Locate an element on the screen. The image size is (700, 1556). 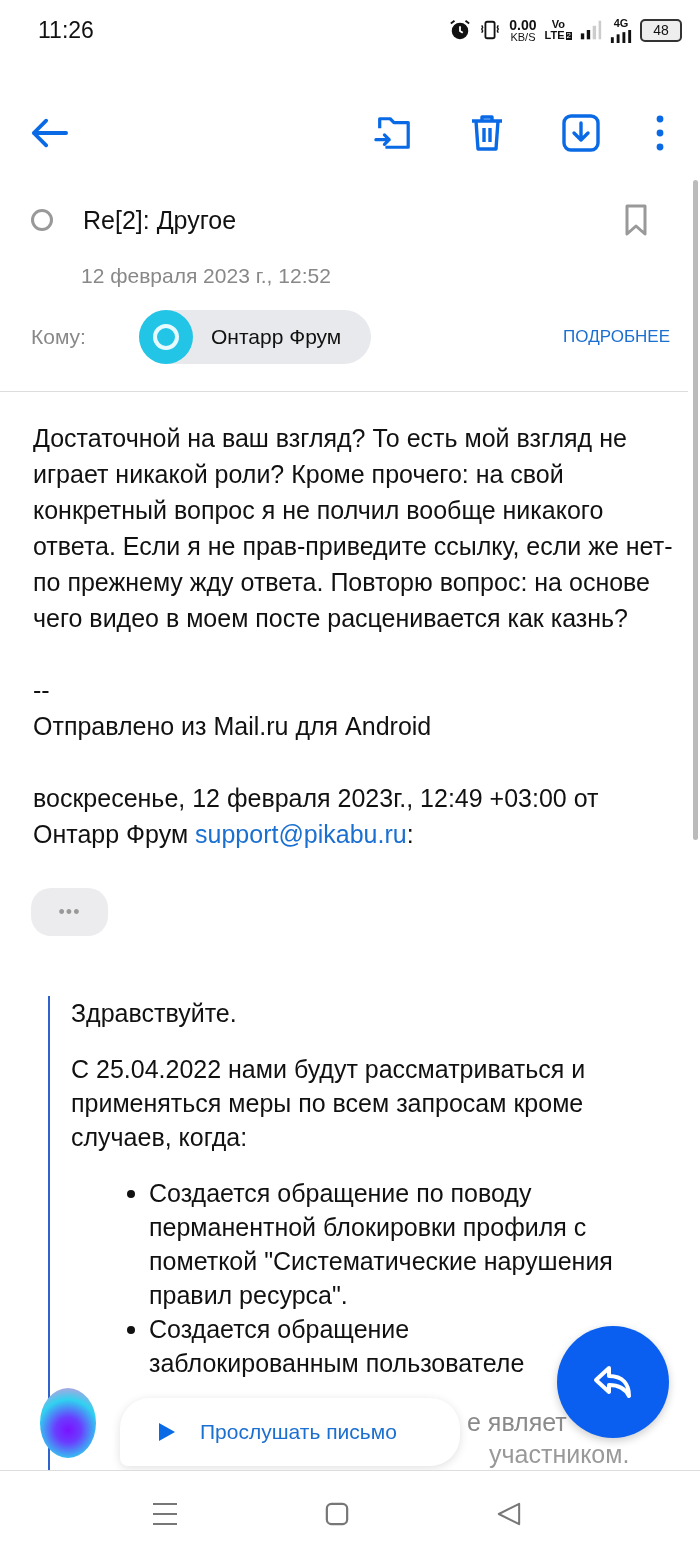
speed-value: 0.00 is located at coordinates (523, 24).